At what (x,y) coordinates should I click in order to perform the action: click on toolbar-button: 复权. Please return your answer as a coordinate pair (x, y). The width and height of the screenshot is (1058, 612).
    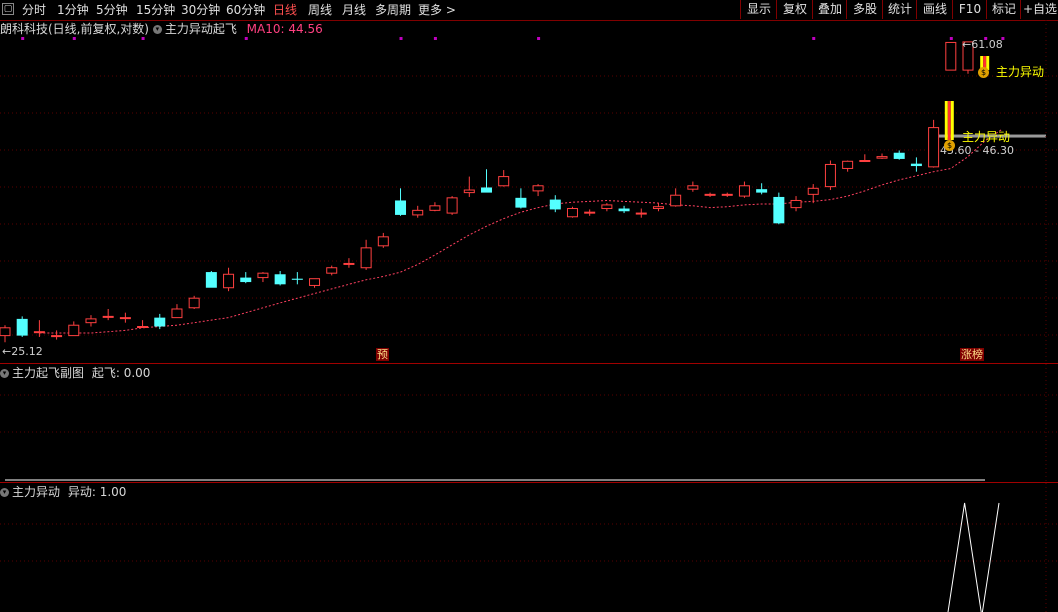
    Looking at the image, I should click on (794, 9).